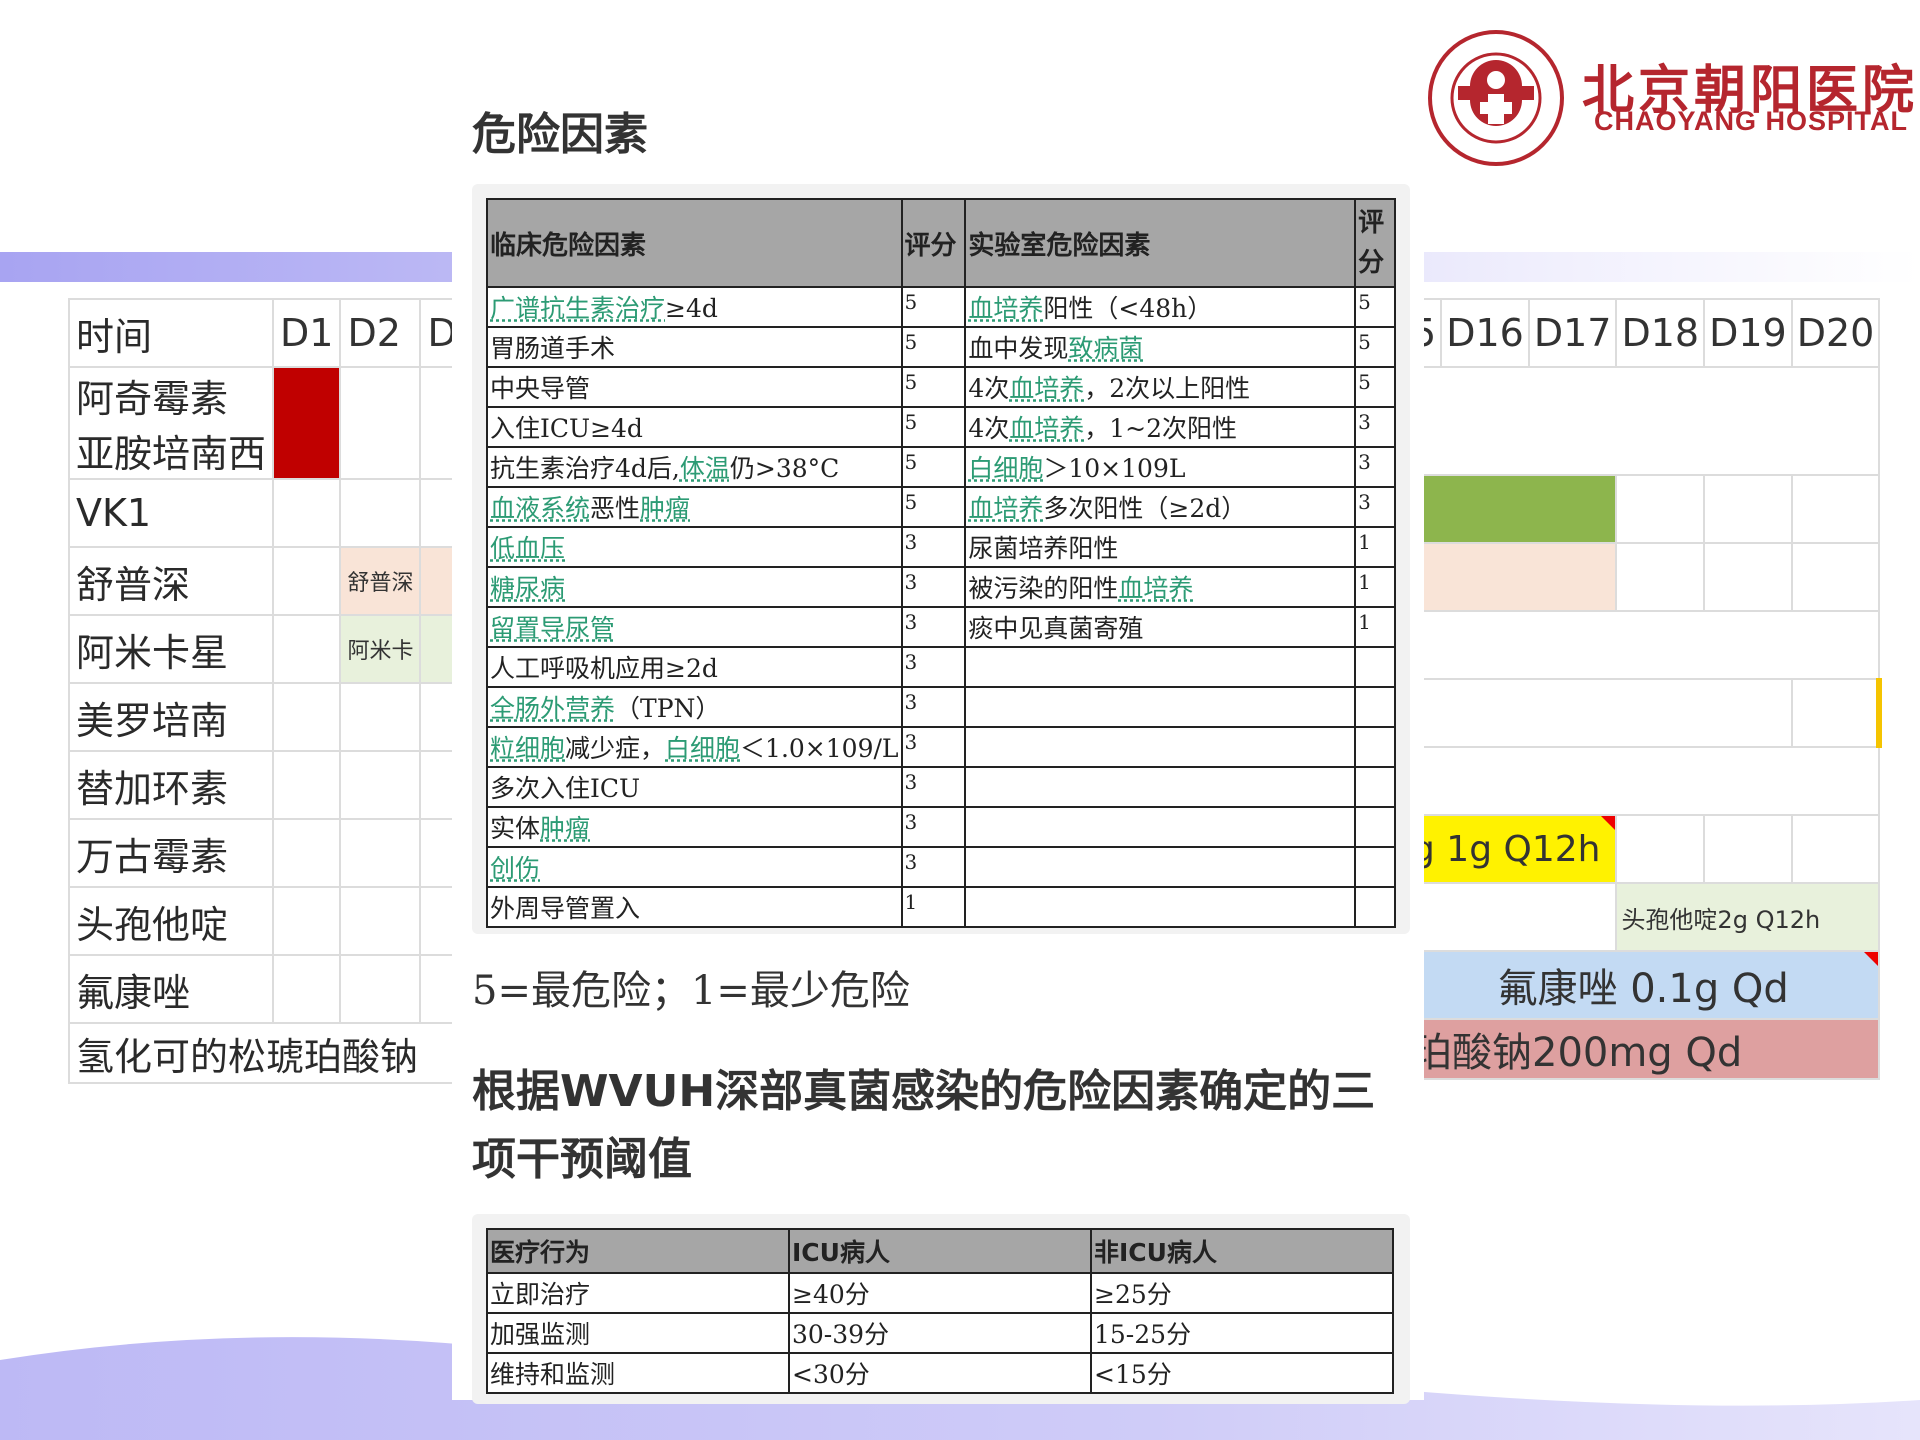  Describe the element at coordinates (1748, 333) in the screenshot. I see `schedule-header-day: D19` at that location.